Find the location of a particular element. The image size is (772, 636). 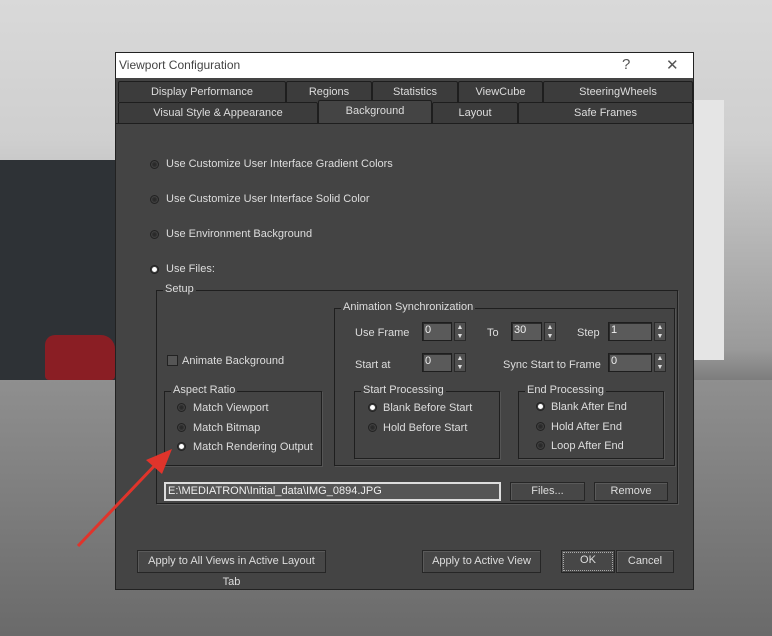

red-arrow-annotation-icon is located at coordinates (124, 498).